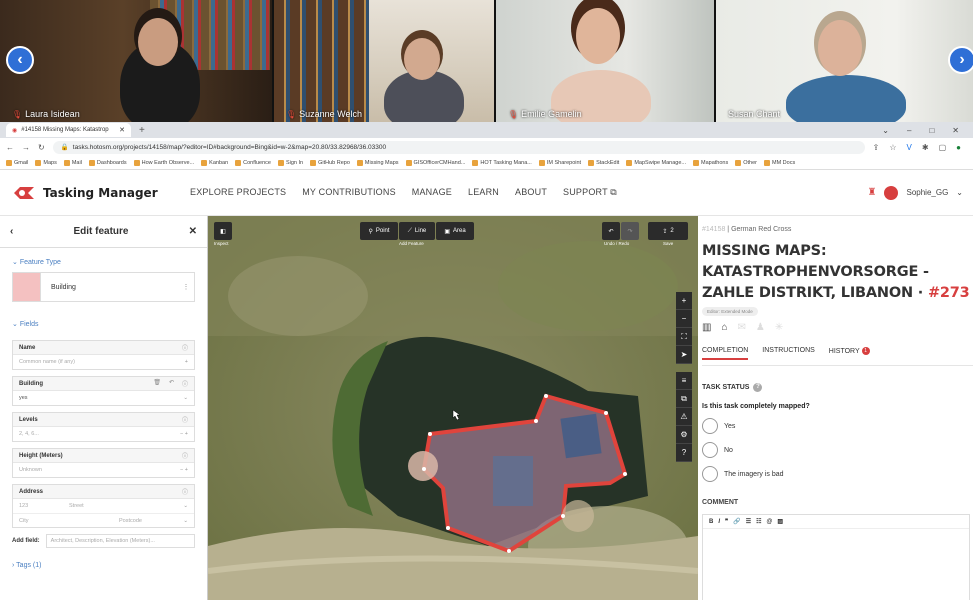 The width and height of the screenshot is (973, 600). I want to click on link-icon: 🔗, so click(736, 521).